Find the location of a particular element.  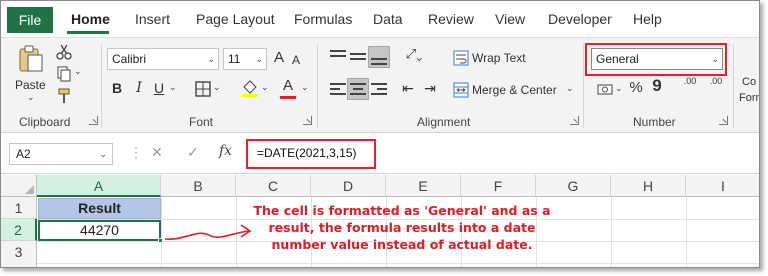

top-align-button is located at coordinates (338, 57).